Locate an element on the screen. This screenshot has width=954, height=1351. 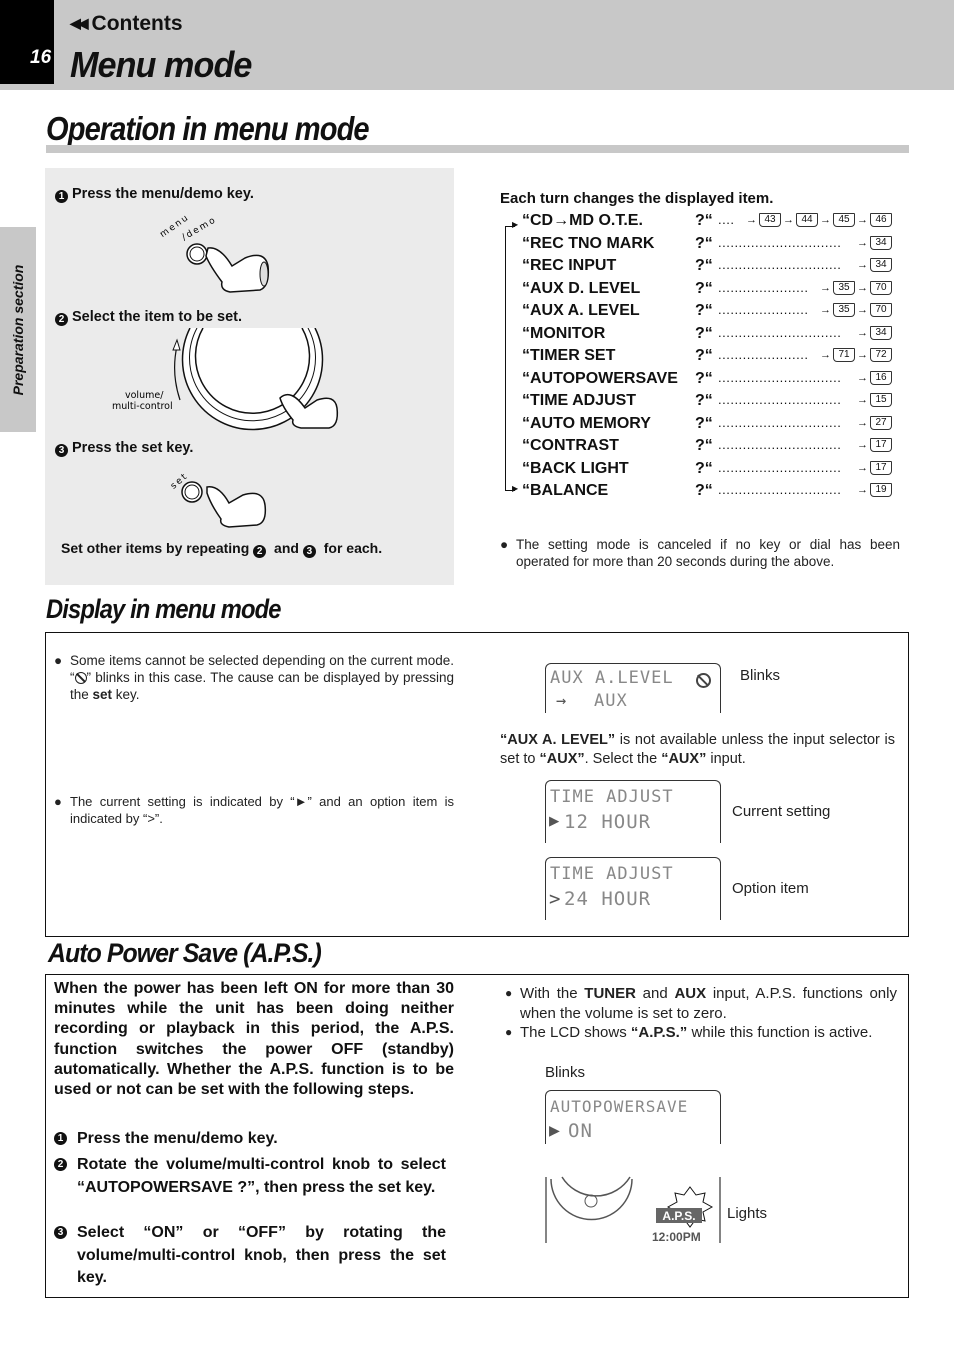
page-reference-book-icon: 27 is located at coordinates (881, 422).